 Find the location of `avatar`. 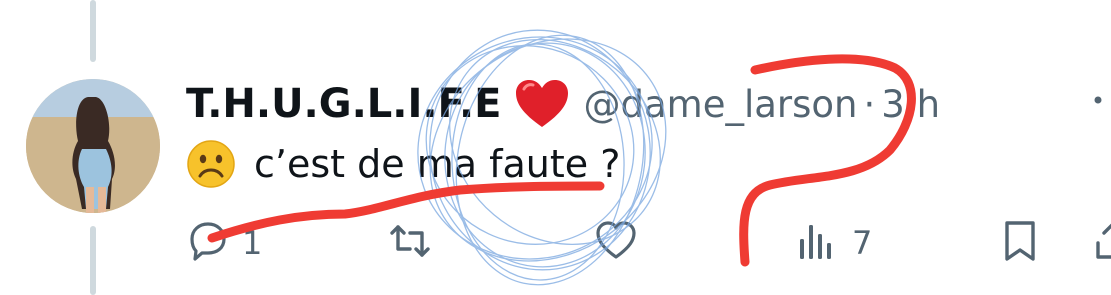

avatar is located at coordinates (93, 146).